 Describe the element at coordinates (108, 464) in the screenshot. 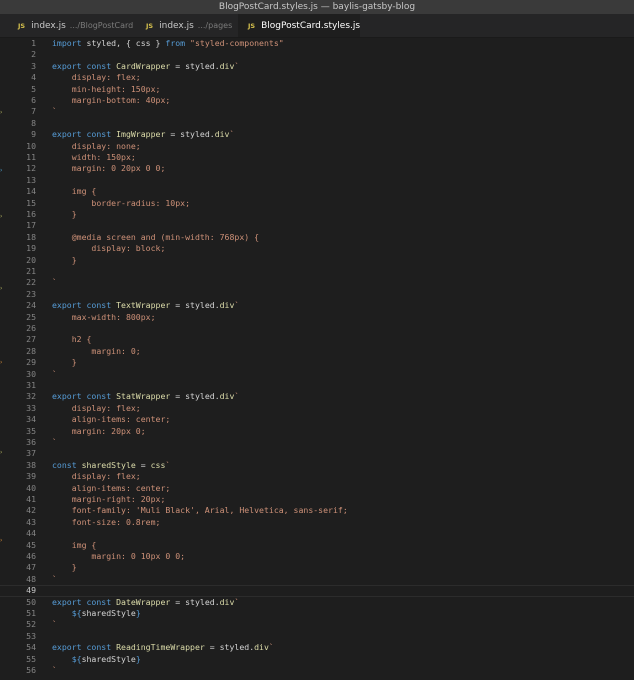

I see `code-token: sharedStyle` at that location.